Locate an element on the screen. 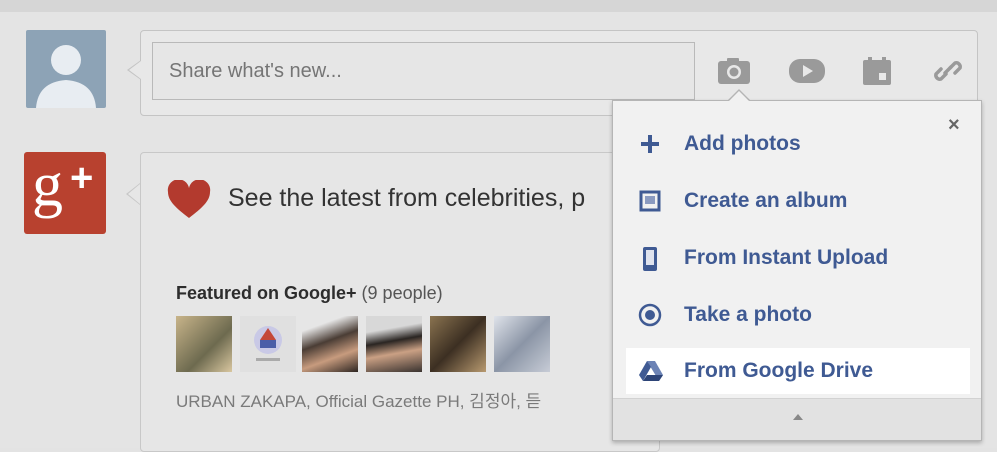  menu-item-google-drive: From Google Drive is located at coordinates (798, 371).